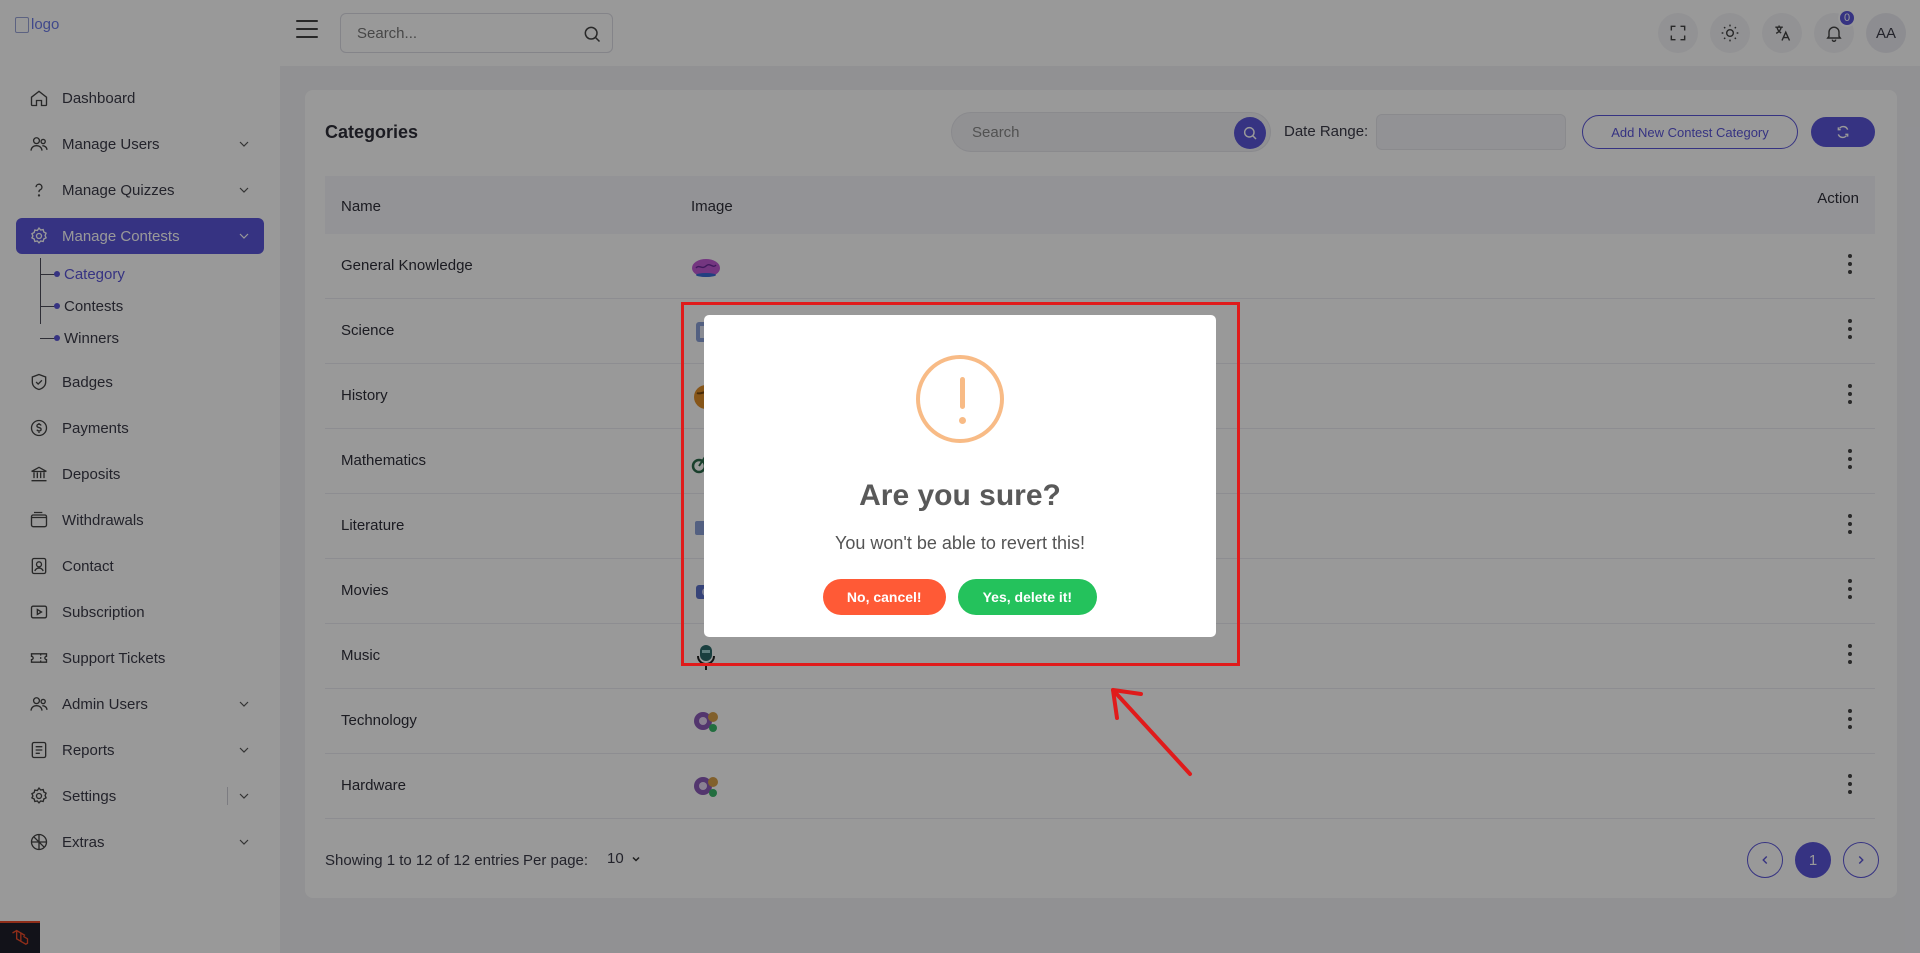 This screenshot has width=1920, height=953. Describe the element at coordinates (884, 597) in the screenshot. I see `cancel-button: No, cancel!` at that location.